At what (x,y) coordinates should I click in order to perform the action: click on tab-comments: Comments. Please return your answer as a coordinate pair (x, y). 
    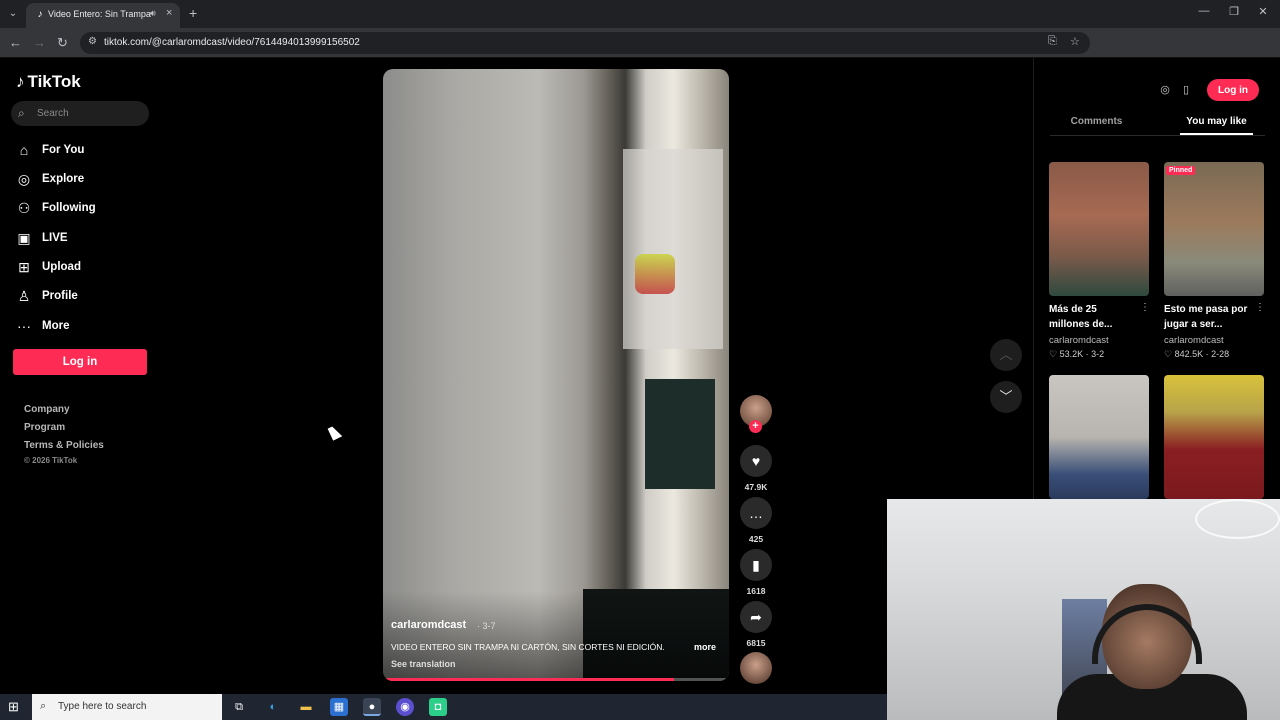
    Looking at the image, I should click on (1096, 121).